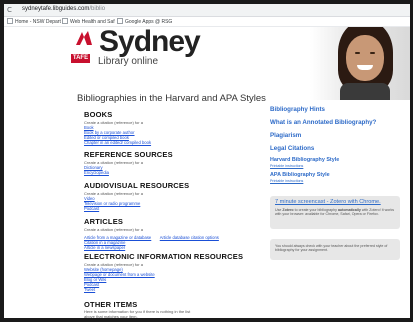  What do you see at coordinates (323, 122) in the screenshot?
I see `sidebar-link-annotated-bibliography: What is an Annotated Bibliography?` at bounding box center [323, 122].